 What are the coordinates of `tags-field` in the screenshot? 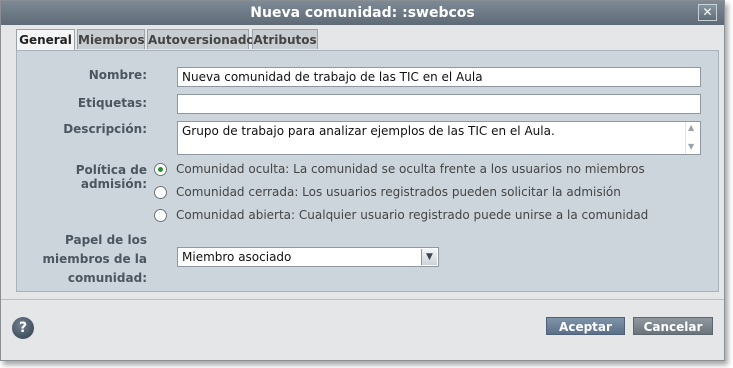 It's located at (439, 104).